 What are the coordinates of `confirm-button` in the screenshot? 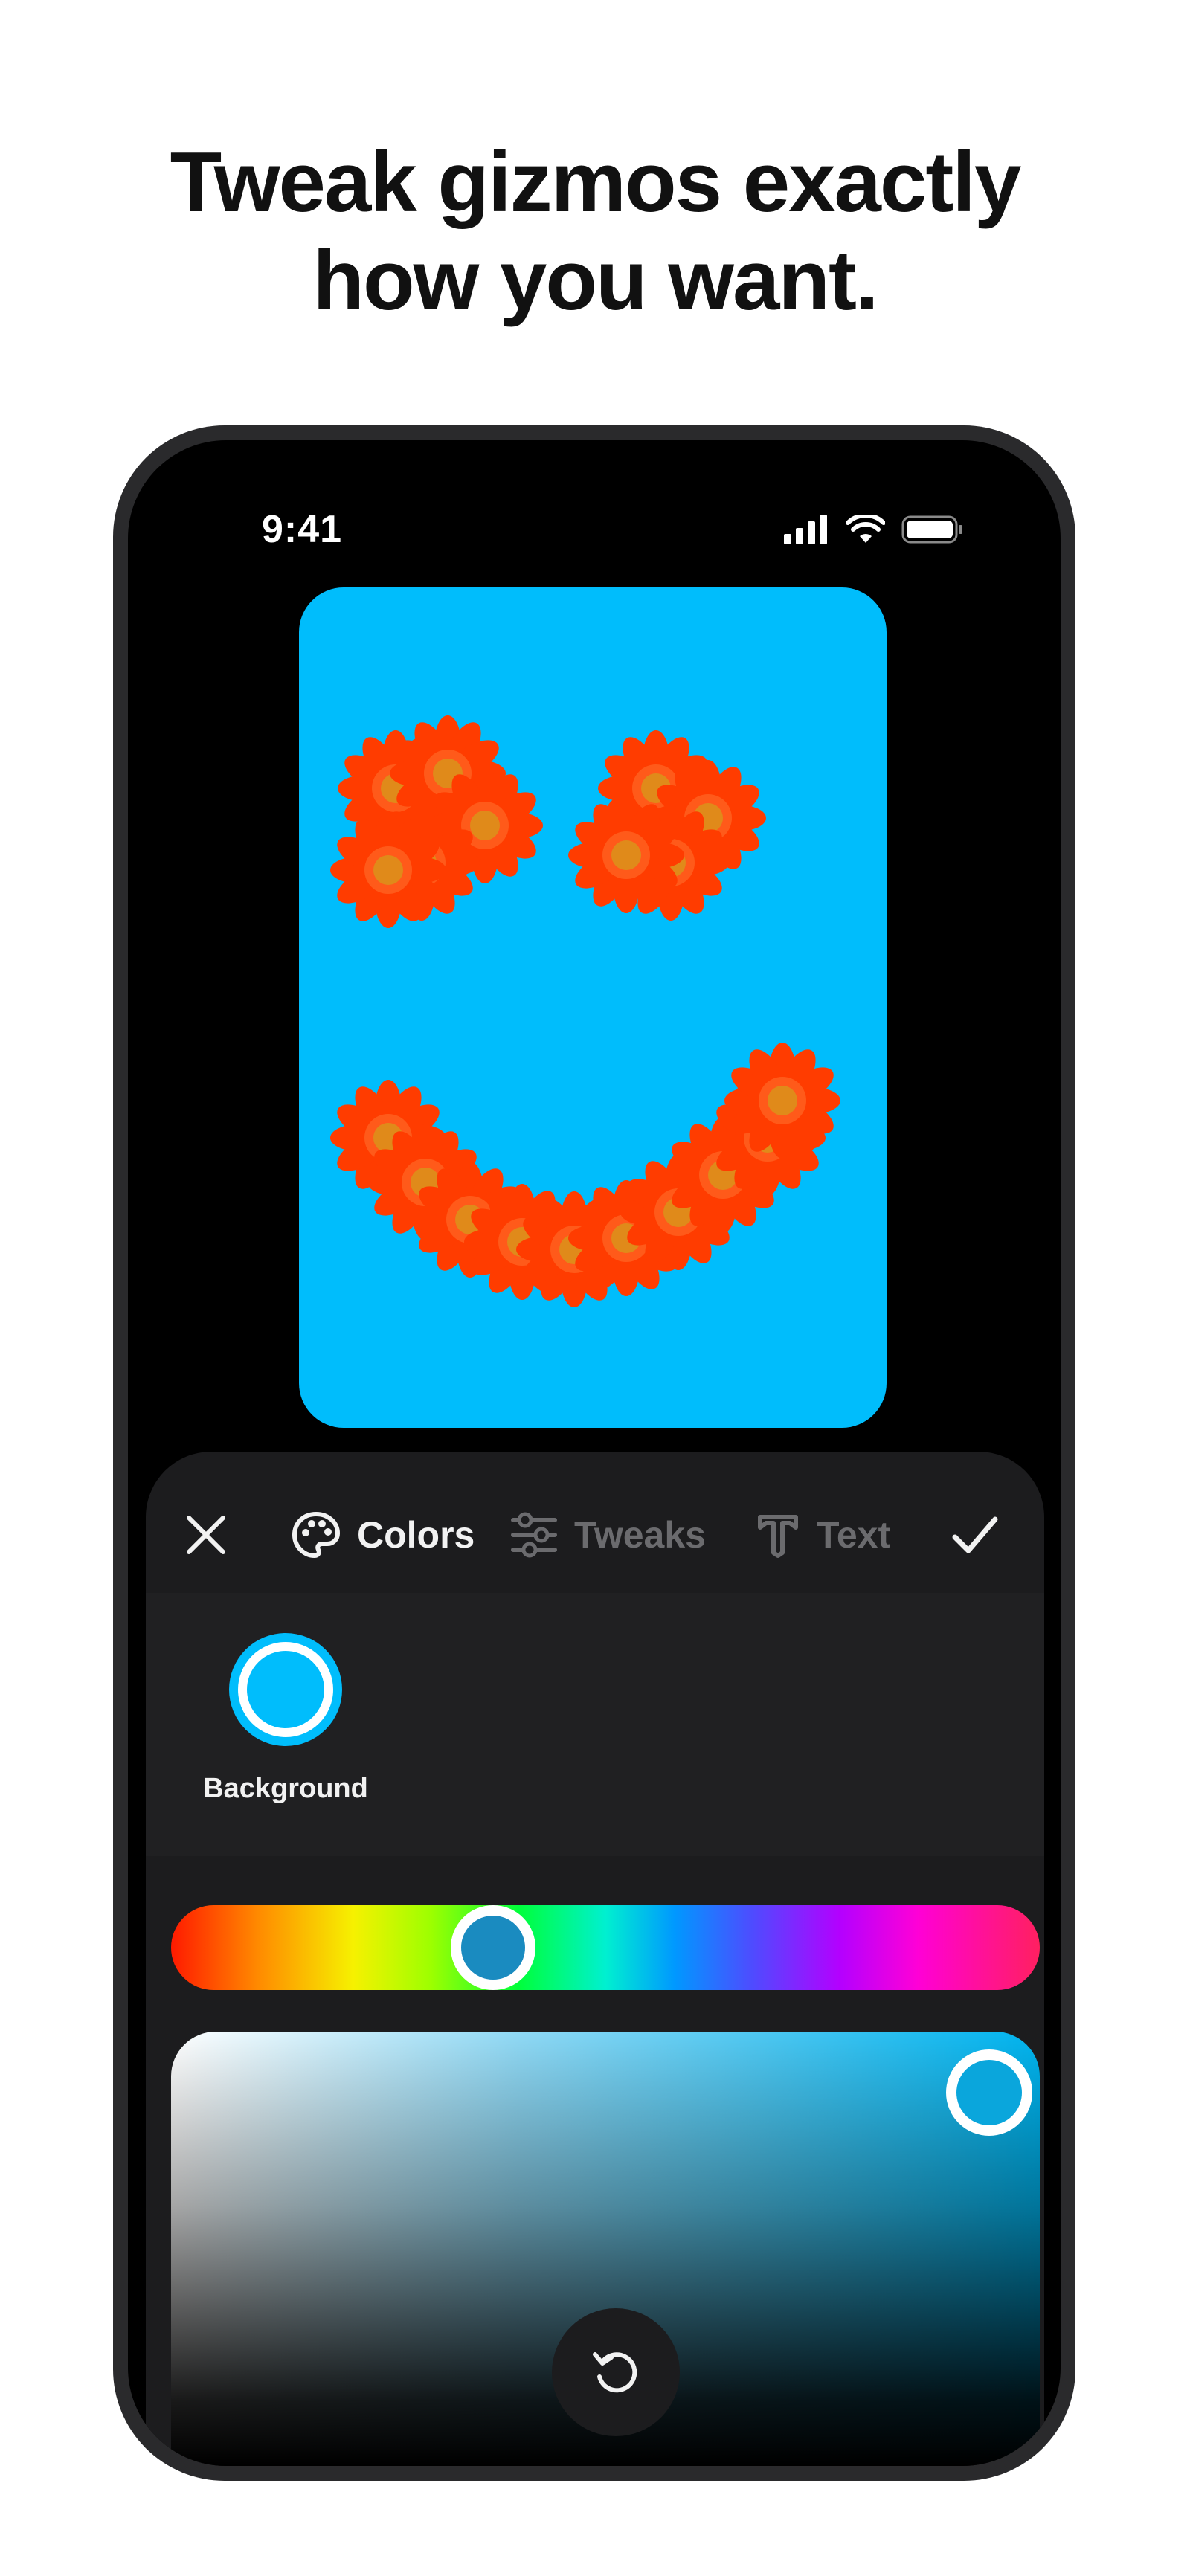 It's located at (976, 1535).